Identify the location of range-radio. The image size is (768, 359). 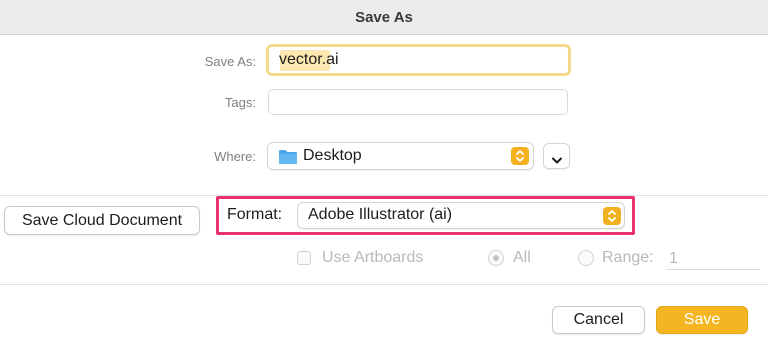
(586, 258).